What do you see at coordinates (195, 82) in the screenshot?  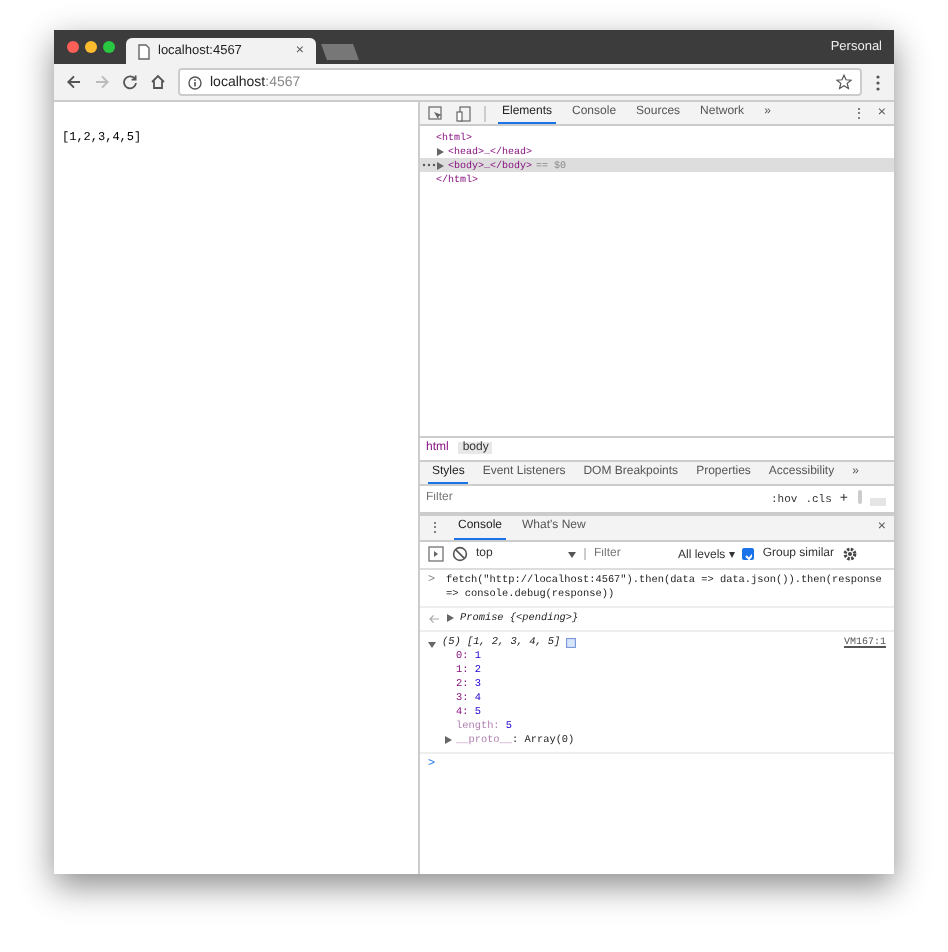 I see `info-icon` at bounding box center [195, 82].